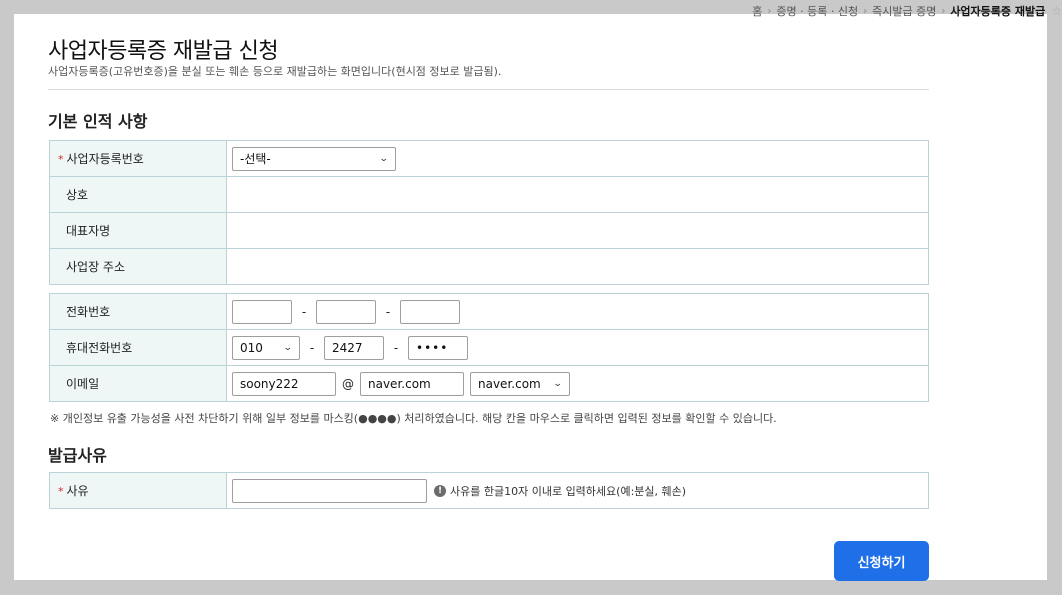 The width and height of the screenshot is (1062, 595). Describe the element at coordinates (346, 311) in the screenshot. I see `phone-middle-input` at that location.